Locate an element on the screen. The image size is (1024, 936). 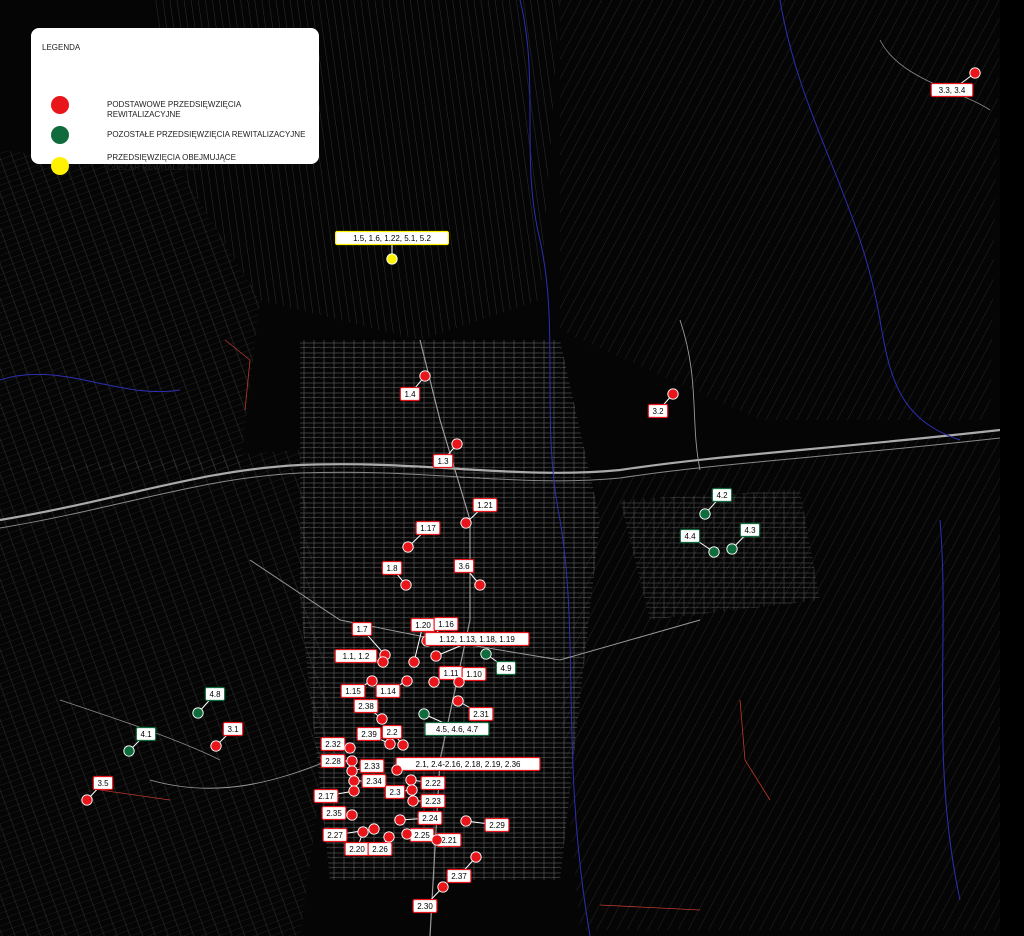
marker-label: 2.33 is located at coordinates (372, 766).